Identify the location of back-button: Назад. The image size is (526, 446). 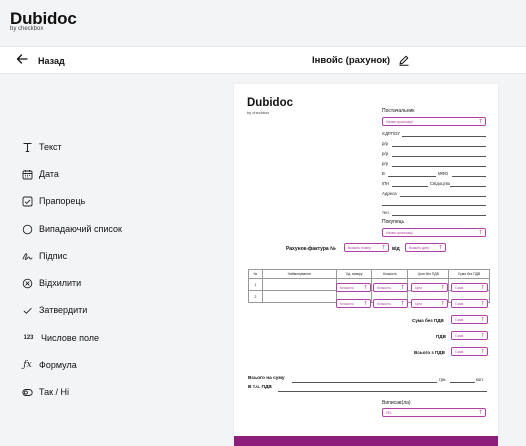
(40, 61).